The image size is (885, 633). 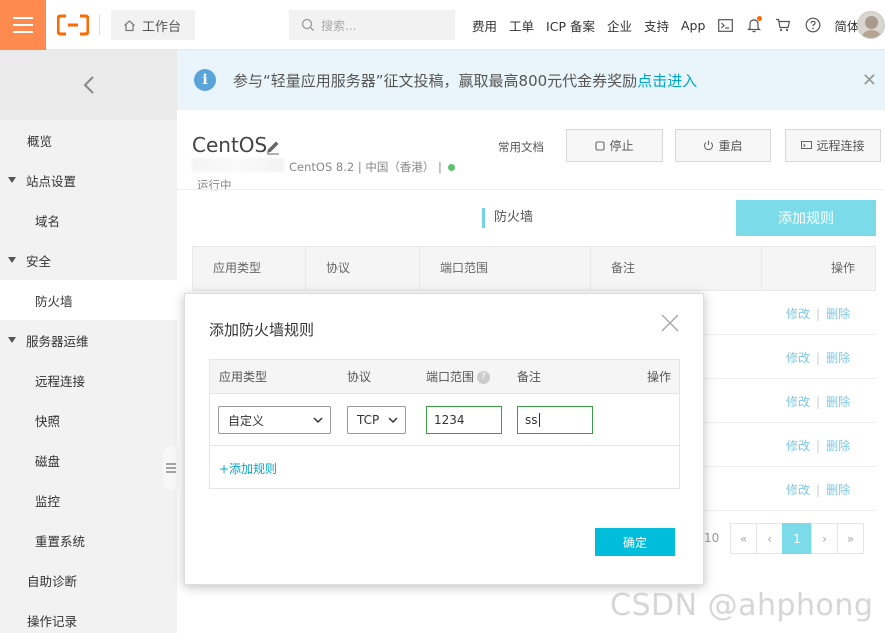 I want to click on restart-button: 重启, so click(x=723, y=145).